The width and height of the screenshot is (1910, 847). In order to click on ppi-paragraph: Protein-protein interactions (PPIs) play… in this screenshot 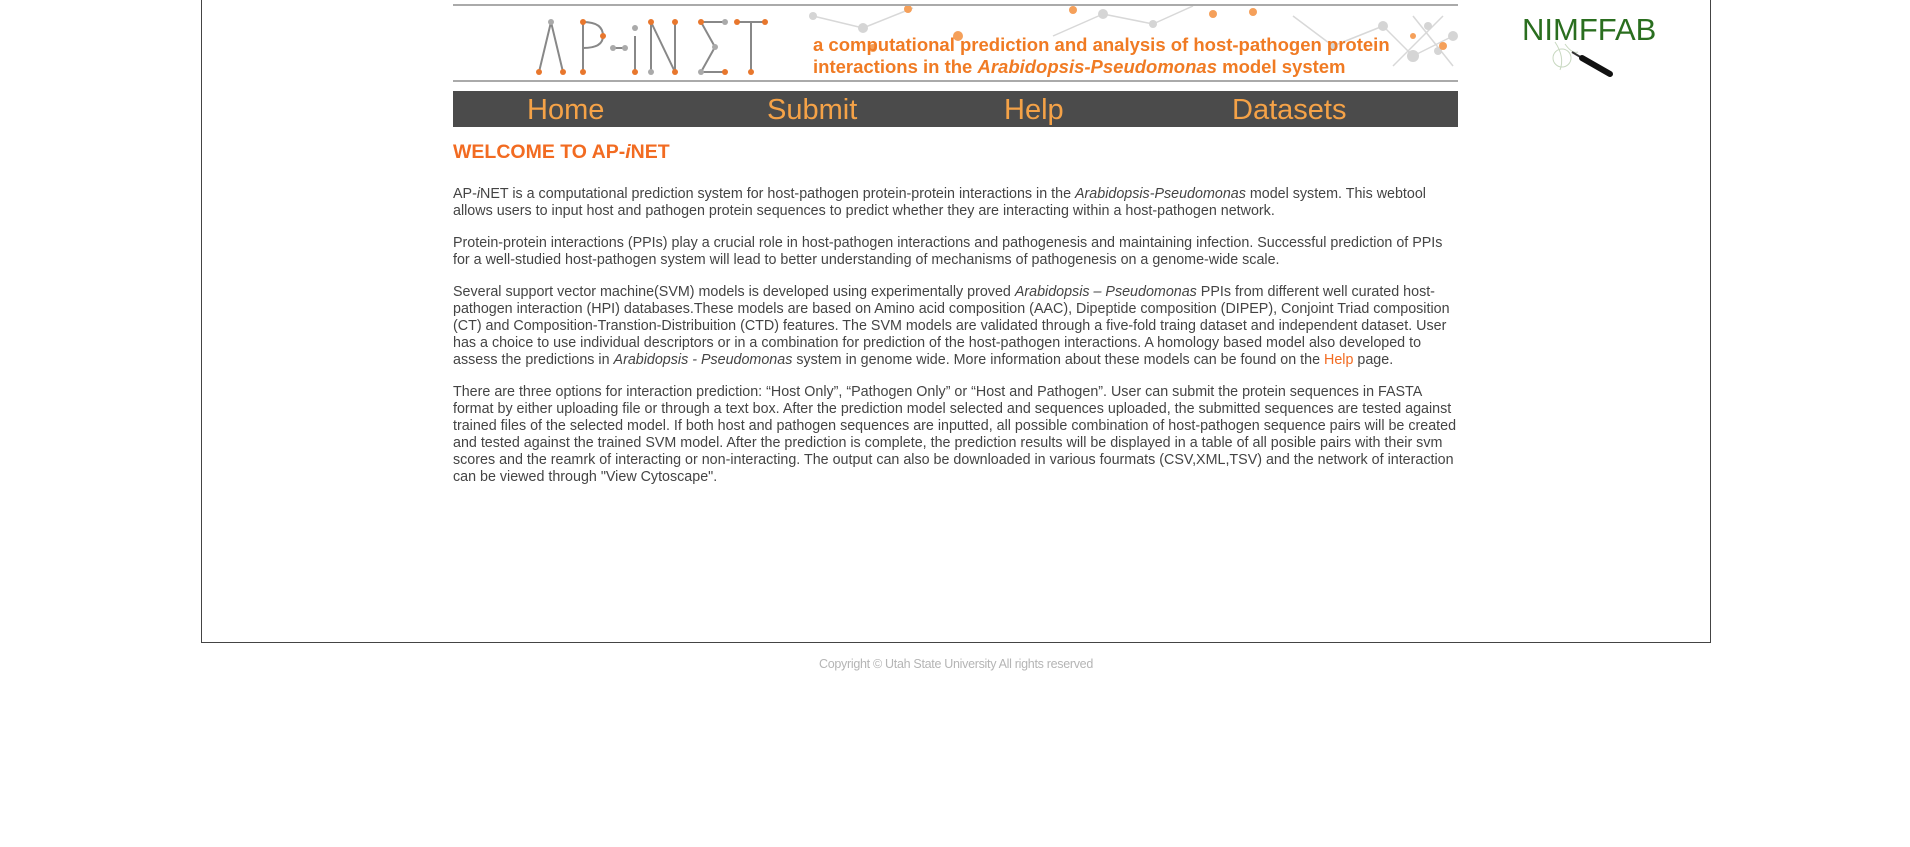, I will do `click(948, 251)`.